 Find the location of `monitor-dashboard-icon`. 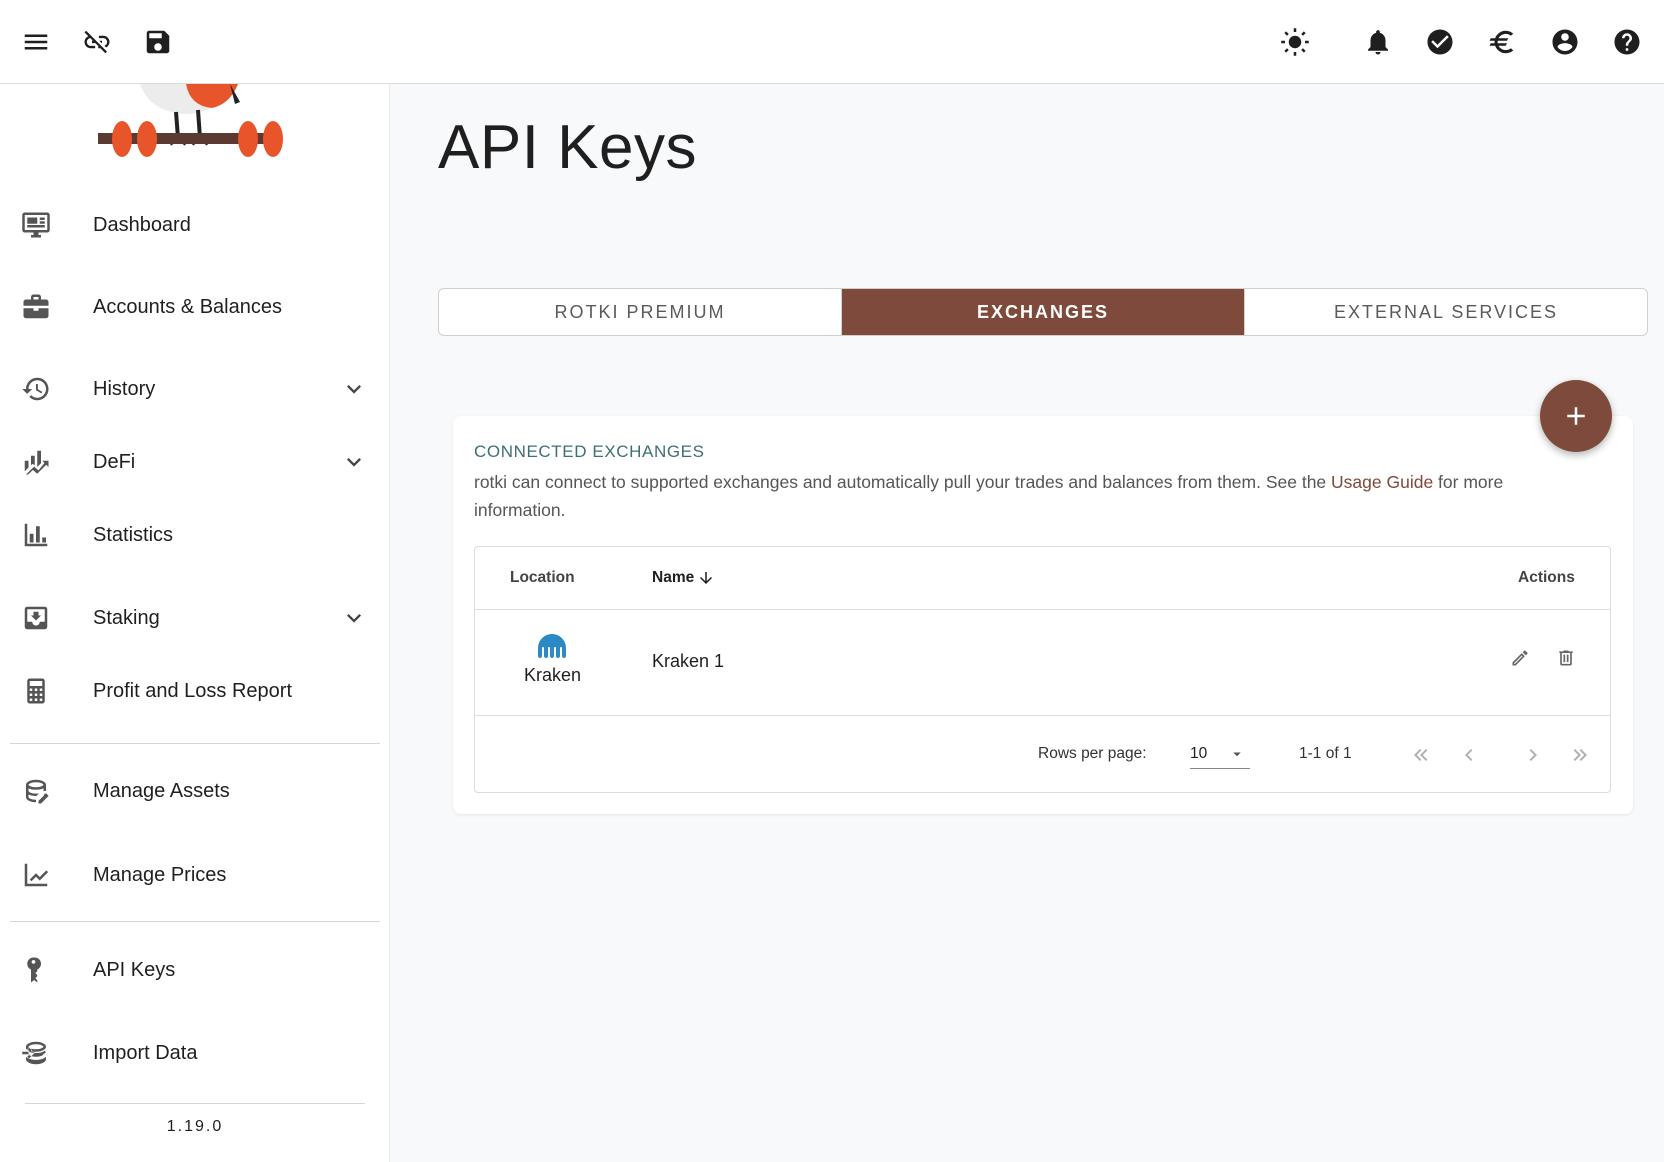

monitor-dashboard-icon is located at coordinates (36, 225).